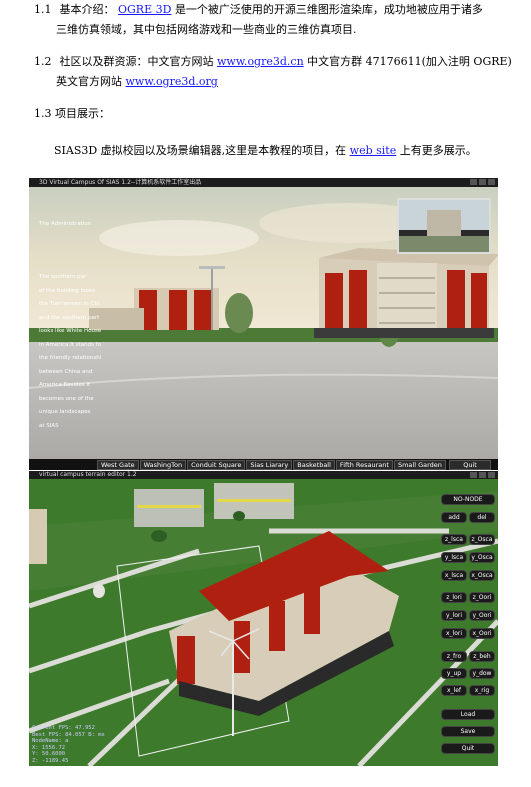 The height and width of the screenshot is (787, 531). What do you see at coordinates (63, 728) in the screenshot?
I see `status-line: Current FPS: 47.952` at bounding box center [63, 728].